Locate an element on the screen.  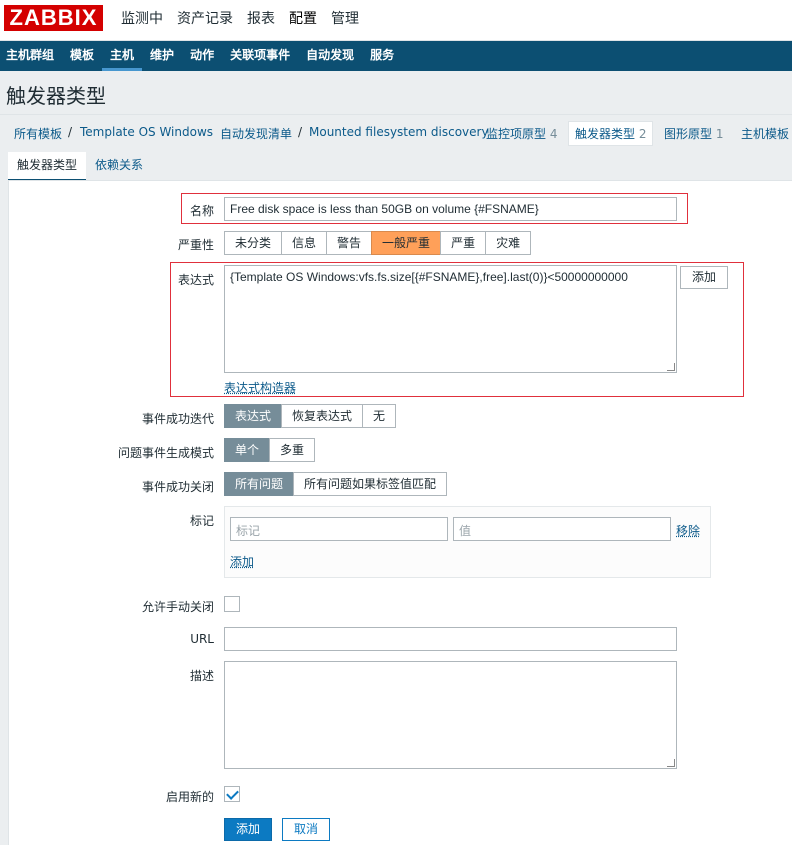
problem-mode-single: 单个 is located at coordinates (247, 450).